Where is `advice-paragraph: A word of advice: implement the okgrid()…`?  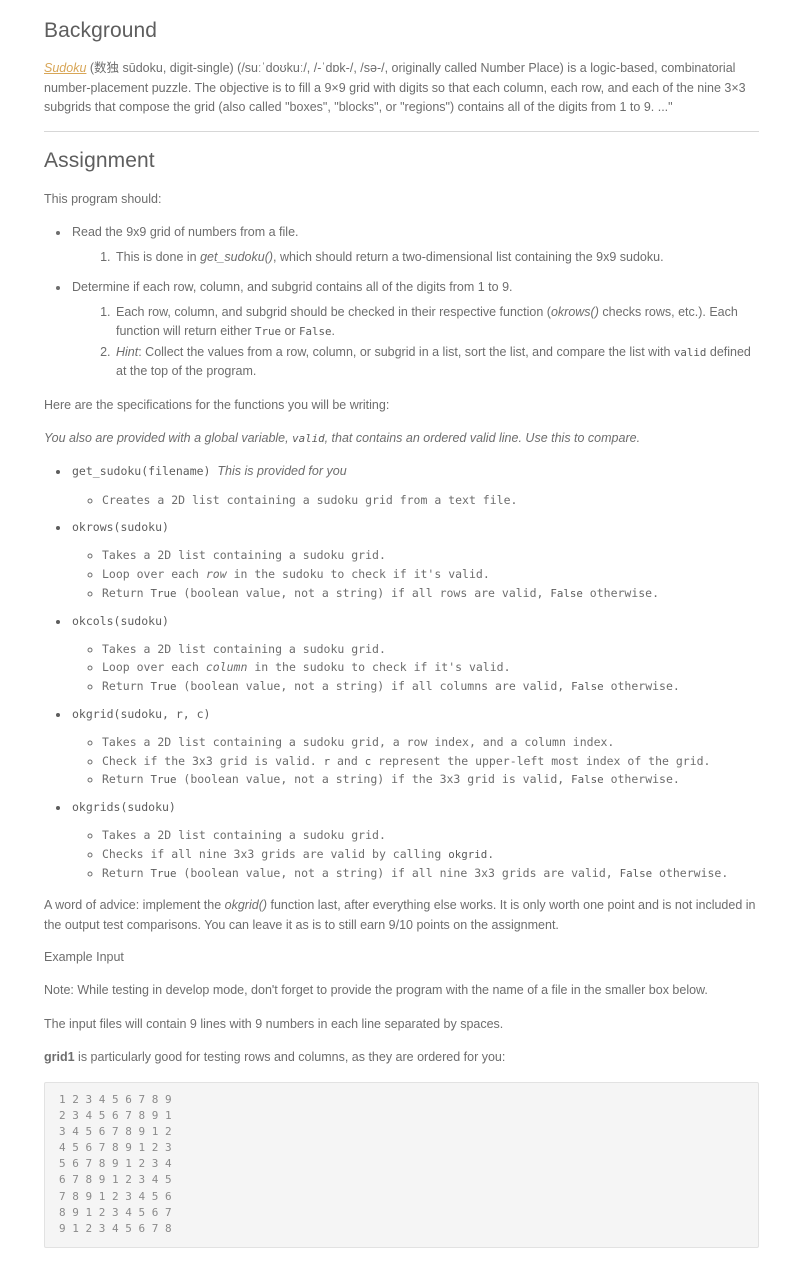
advice-paragraph: A word of advice: implement the okgrid()… is located at coordinates (401, 915).